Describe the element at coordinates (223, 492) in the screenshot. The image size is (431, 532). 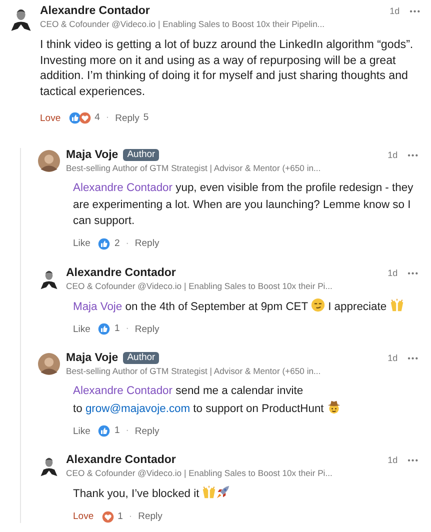
I see `rocket-icon` at that location.